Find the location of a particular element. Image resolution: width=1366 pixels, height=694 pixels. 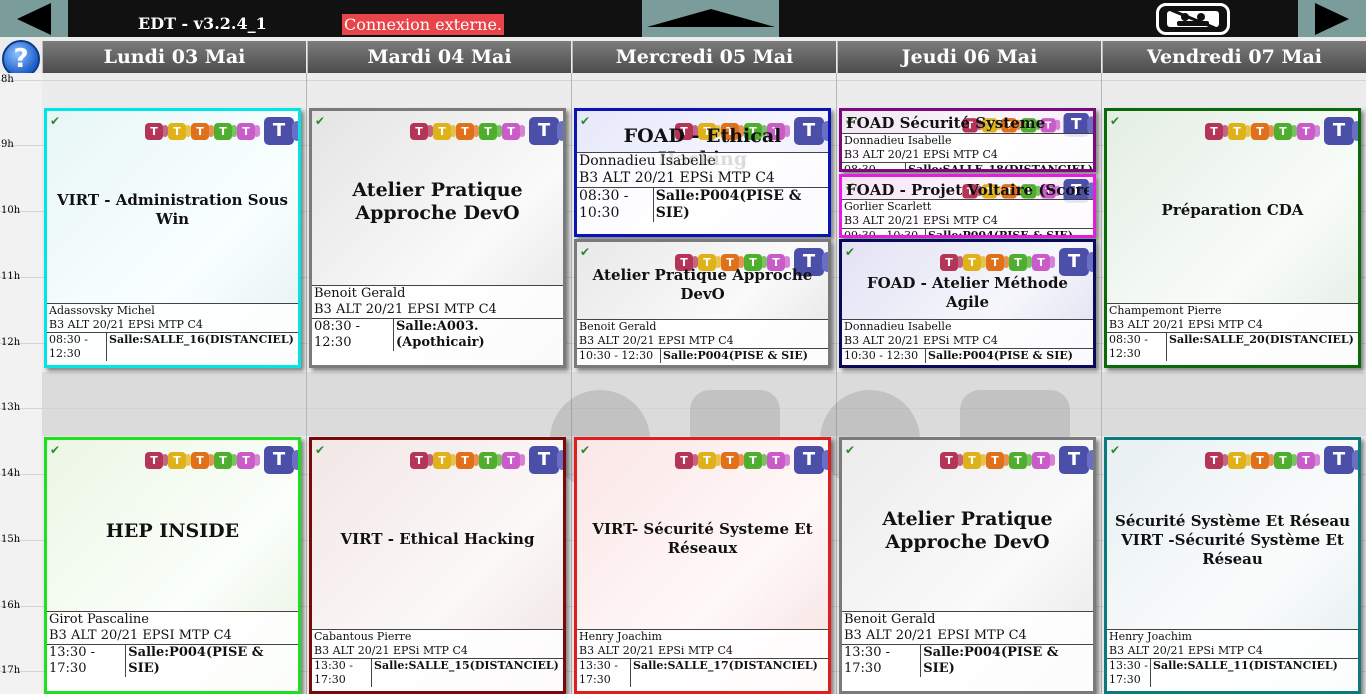

event-meta: 13:30 - 17:30 Salle:SALLE_15(DISTANCIEL) is located at coordinates (437, 672).